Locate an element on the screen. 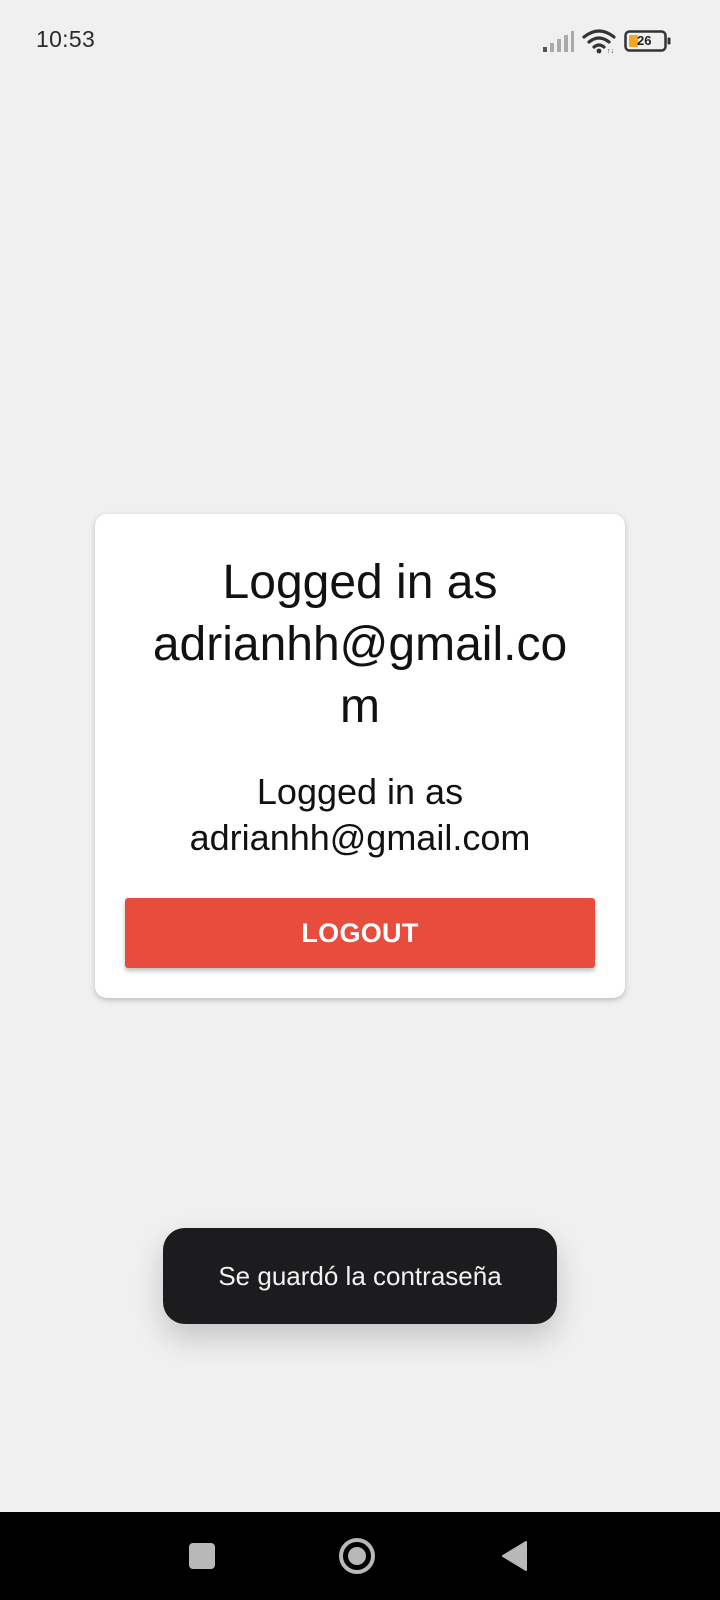 This screenshot has width=720, height=1600. recents-button is located at coordinates (202, 1556).